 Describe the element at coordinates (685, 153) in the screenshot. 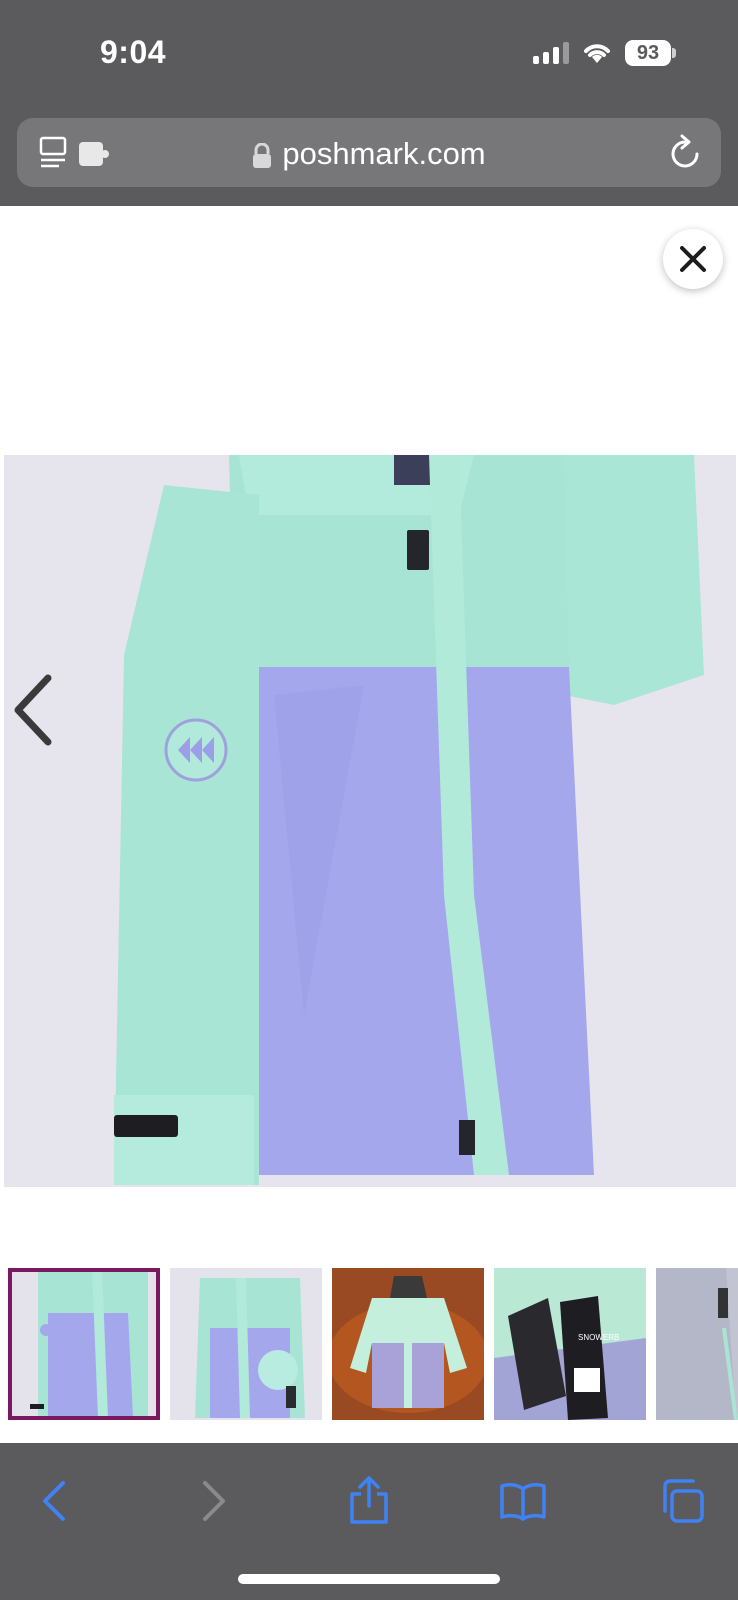

I see `reload-icon` at that location.